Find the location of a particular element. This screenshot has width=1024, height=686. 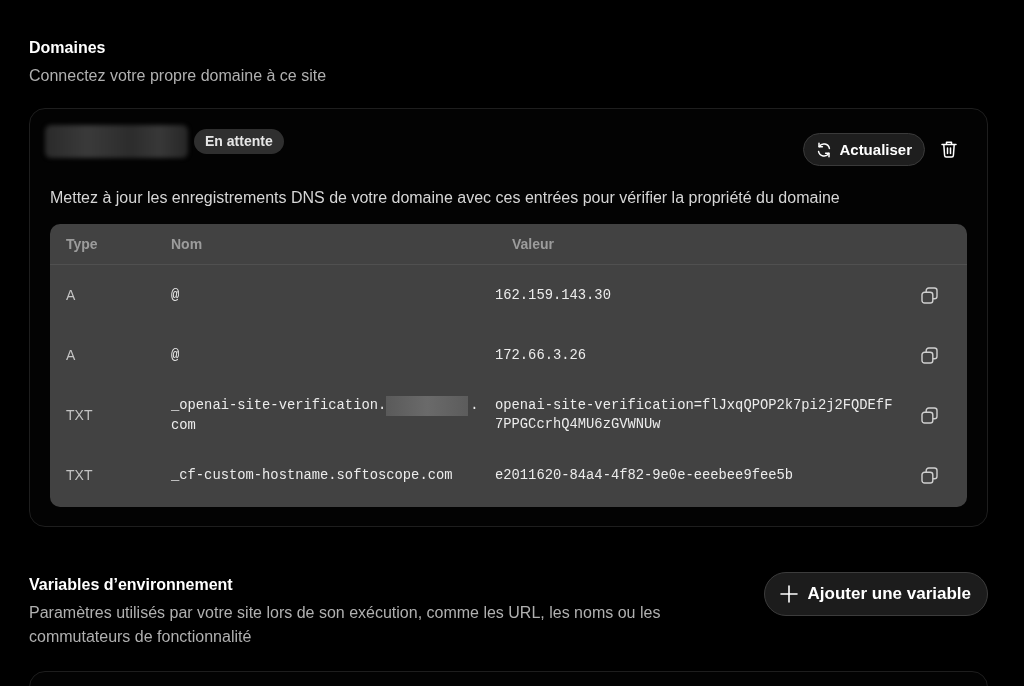

section-subtitle: Connectez votre propre domaine à ce site is located at coordinates (178, 76).